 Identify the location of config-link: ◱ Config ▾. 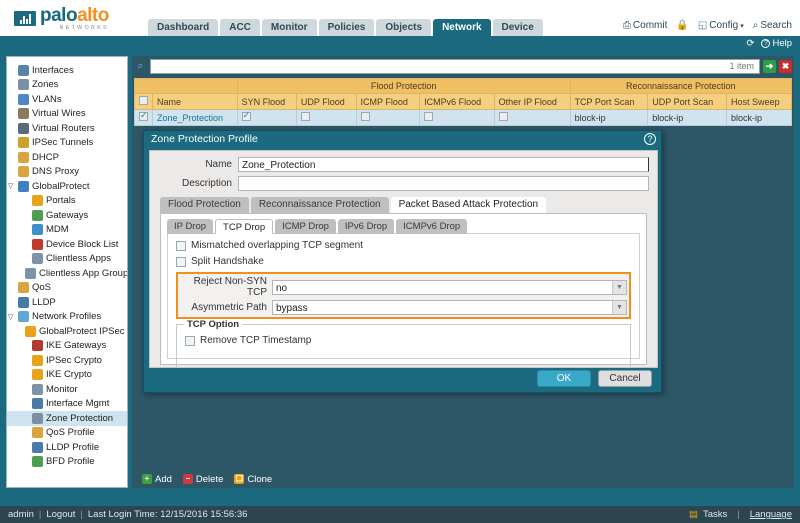
(721, 25).